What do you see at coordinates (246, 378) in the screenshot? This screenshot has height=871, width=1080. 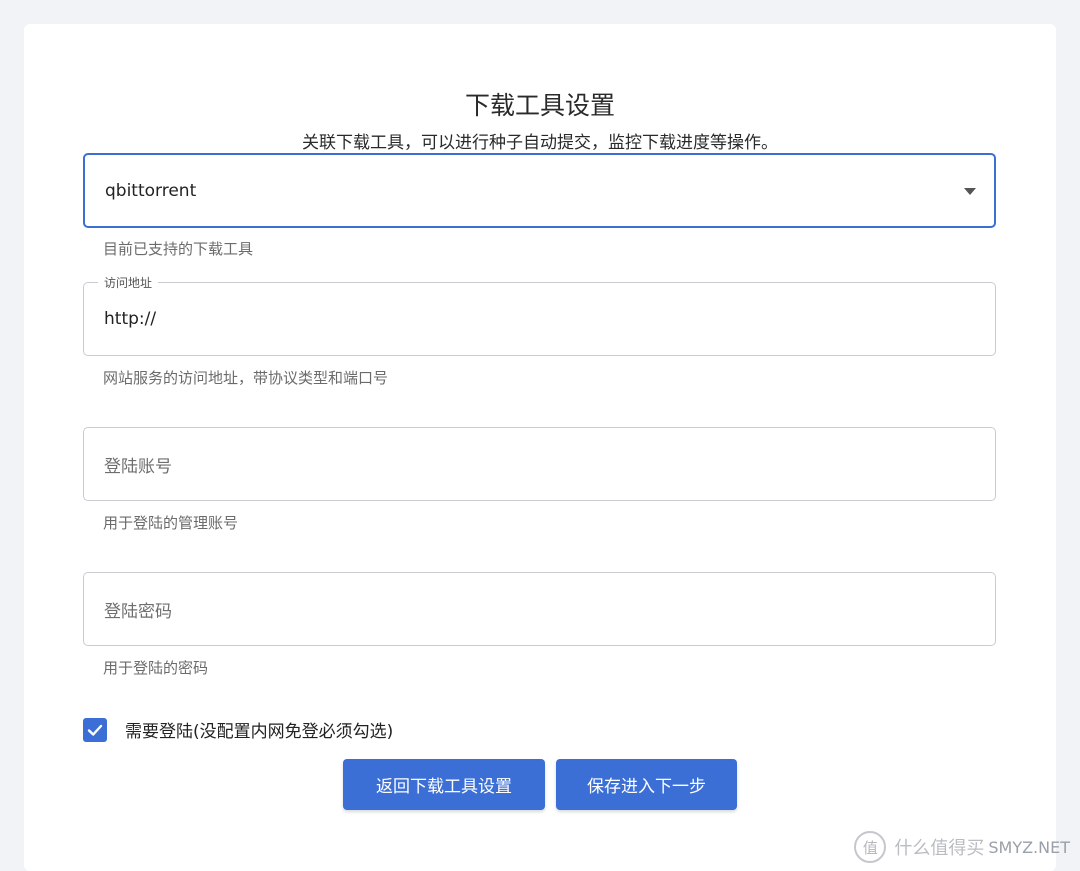 I see `address-helper: 网站服务的访问地址，带协议类型和端口号` at bounding box center [246, 378].